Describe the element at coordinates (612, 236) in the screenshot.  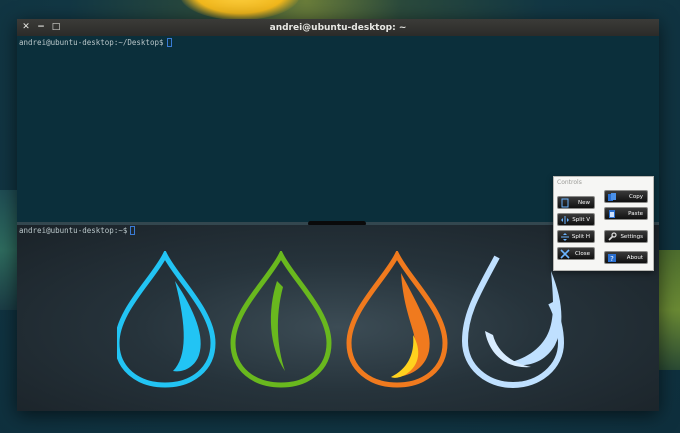
I see `settings-icon` at that location.